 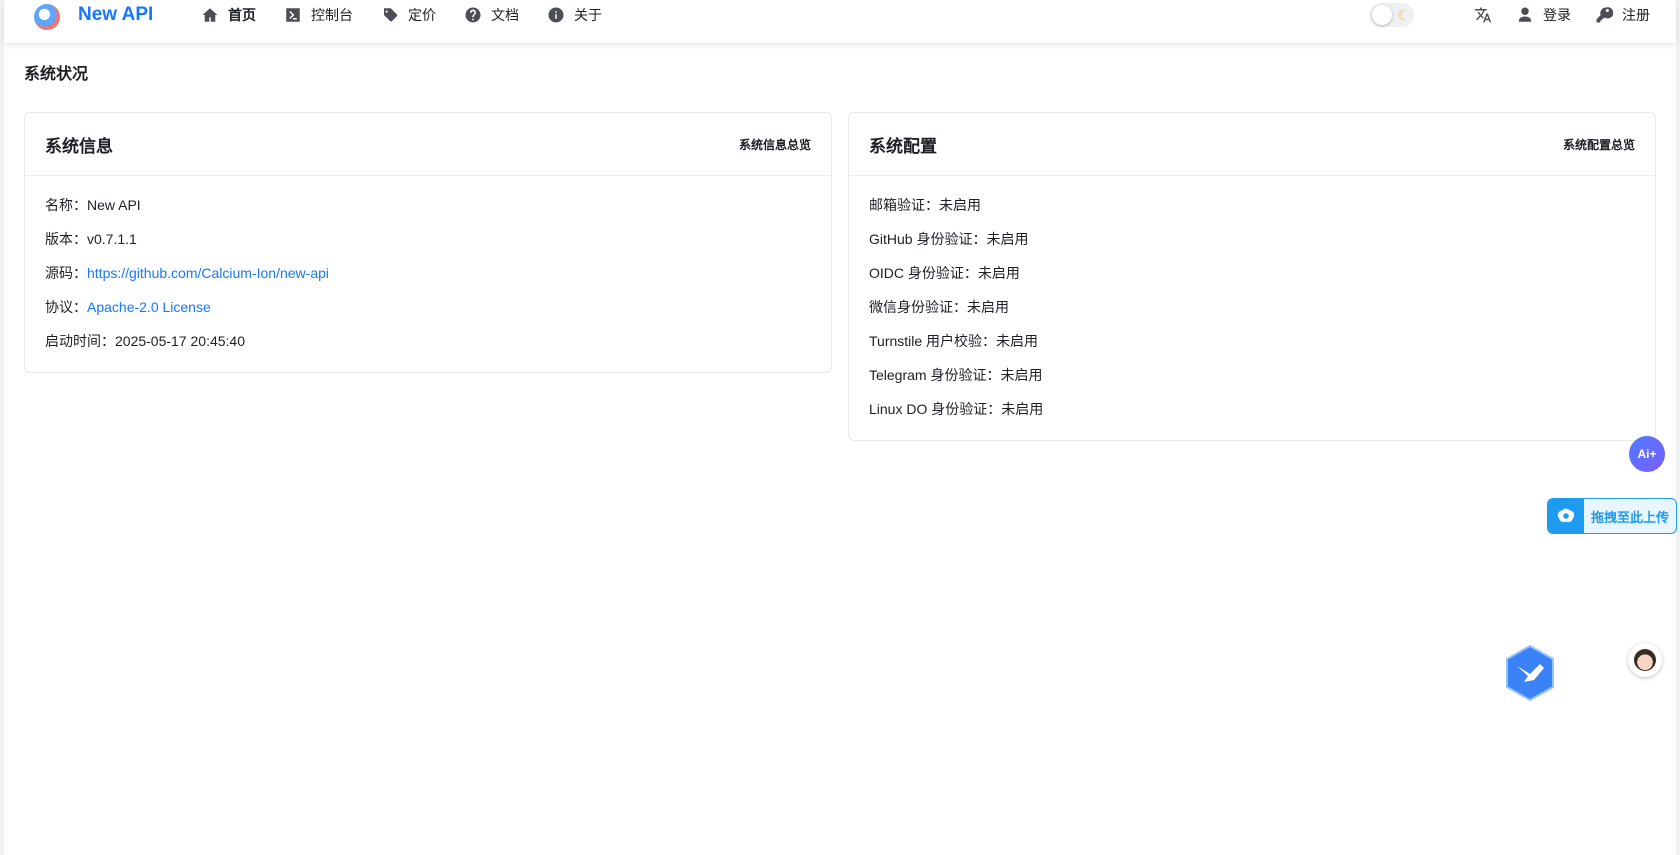 I want to click on card-title: 系统信息, so click(x=79, y=146).